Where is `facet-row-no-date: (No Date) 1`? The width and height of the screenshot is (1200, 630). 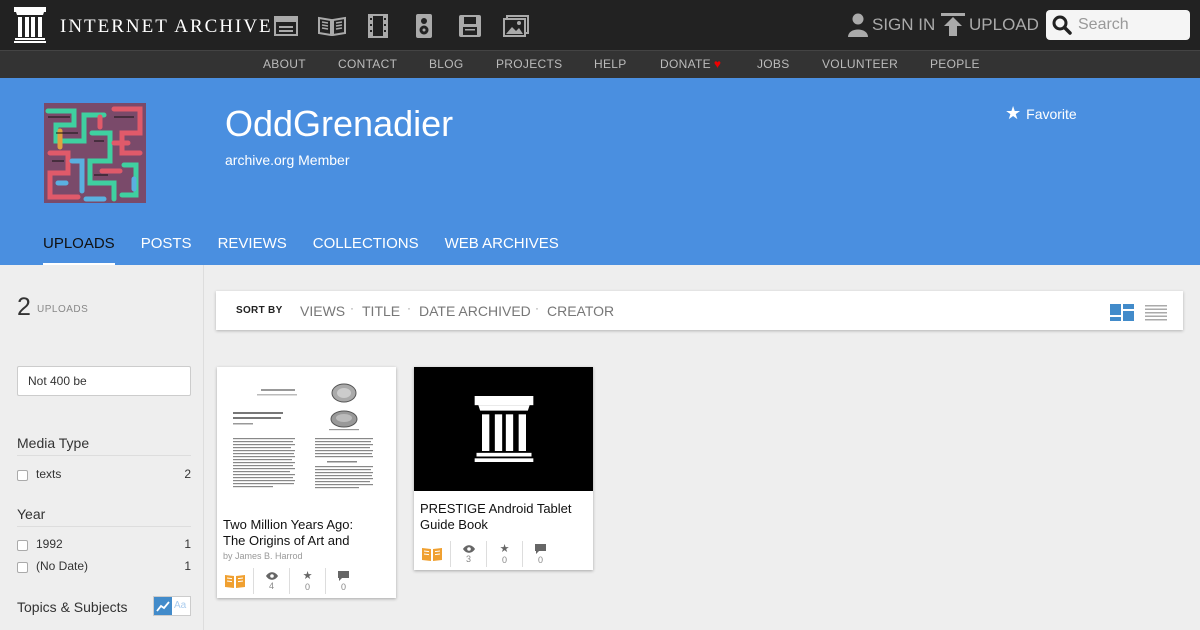 facet-row-no-date: (No Date) 1 is located at coordinates (104, 566).